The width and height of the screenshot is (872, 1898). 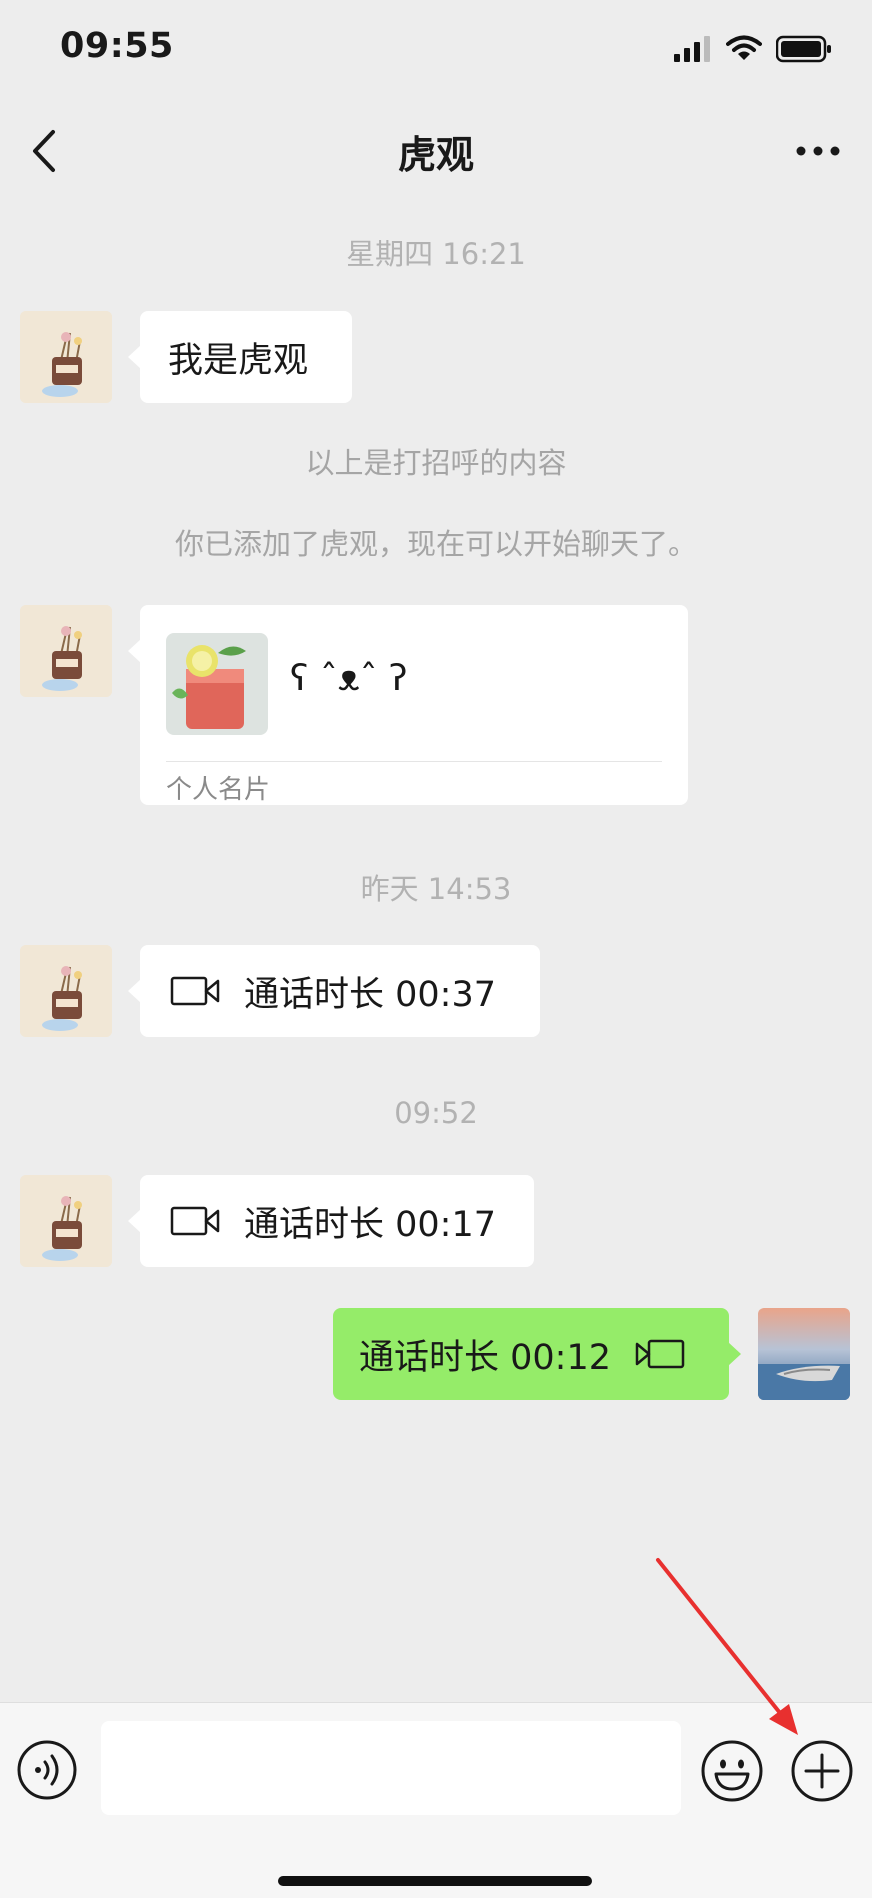 What do you see at coordinates (408, 705) in the screenshot?
I see `contact-card: ʕ ˆᴥˆ ʔ 个人名片` at bounding box center [408, 705].